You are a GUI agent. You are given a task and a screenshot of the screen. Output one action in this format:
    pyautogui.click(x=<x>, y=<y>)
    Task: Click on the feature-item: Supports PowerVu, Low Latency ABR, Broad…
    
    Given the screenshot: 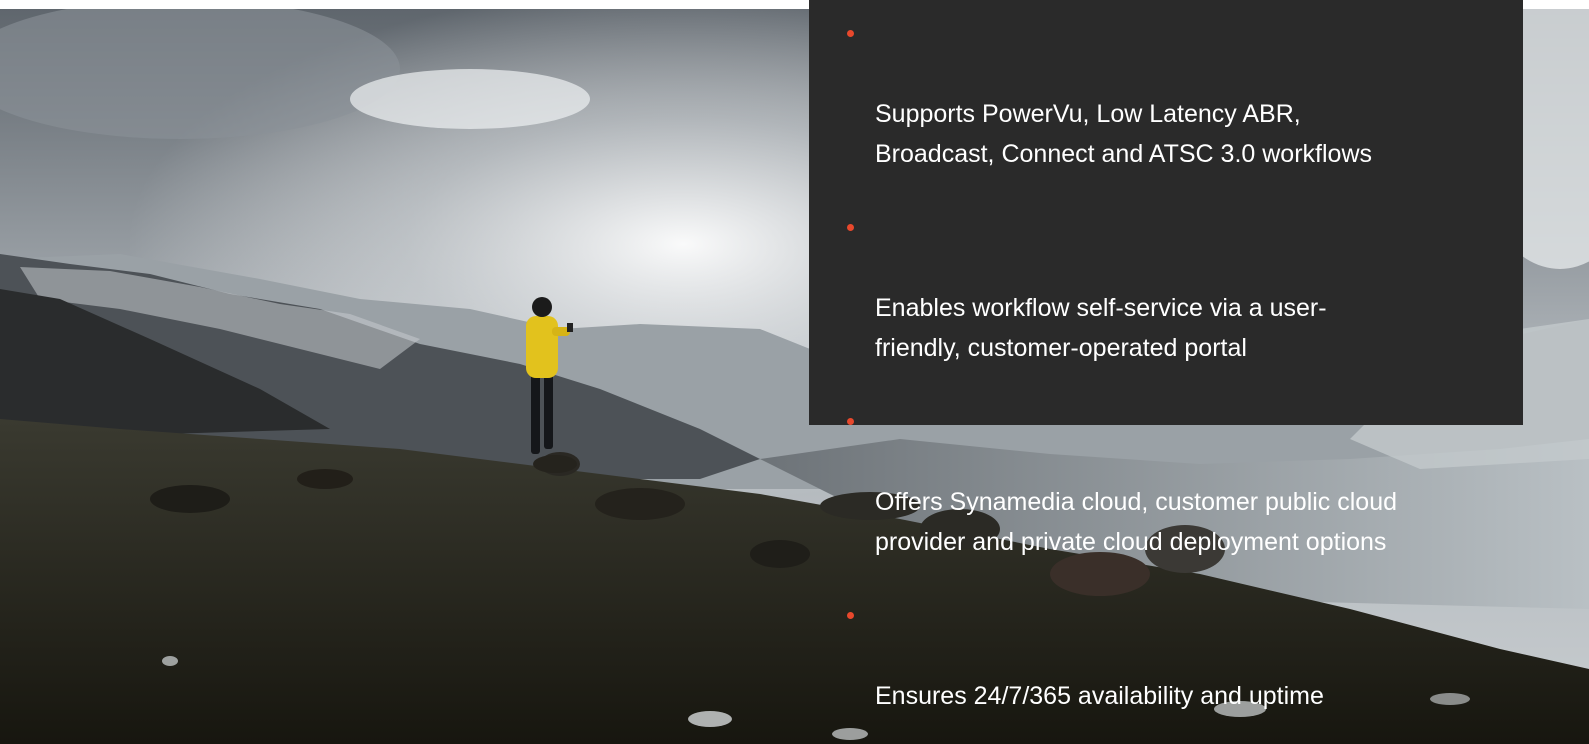 What is the action you would take?
    pyautogui.click(x=1175, y=94)
    